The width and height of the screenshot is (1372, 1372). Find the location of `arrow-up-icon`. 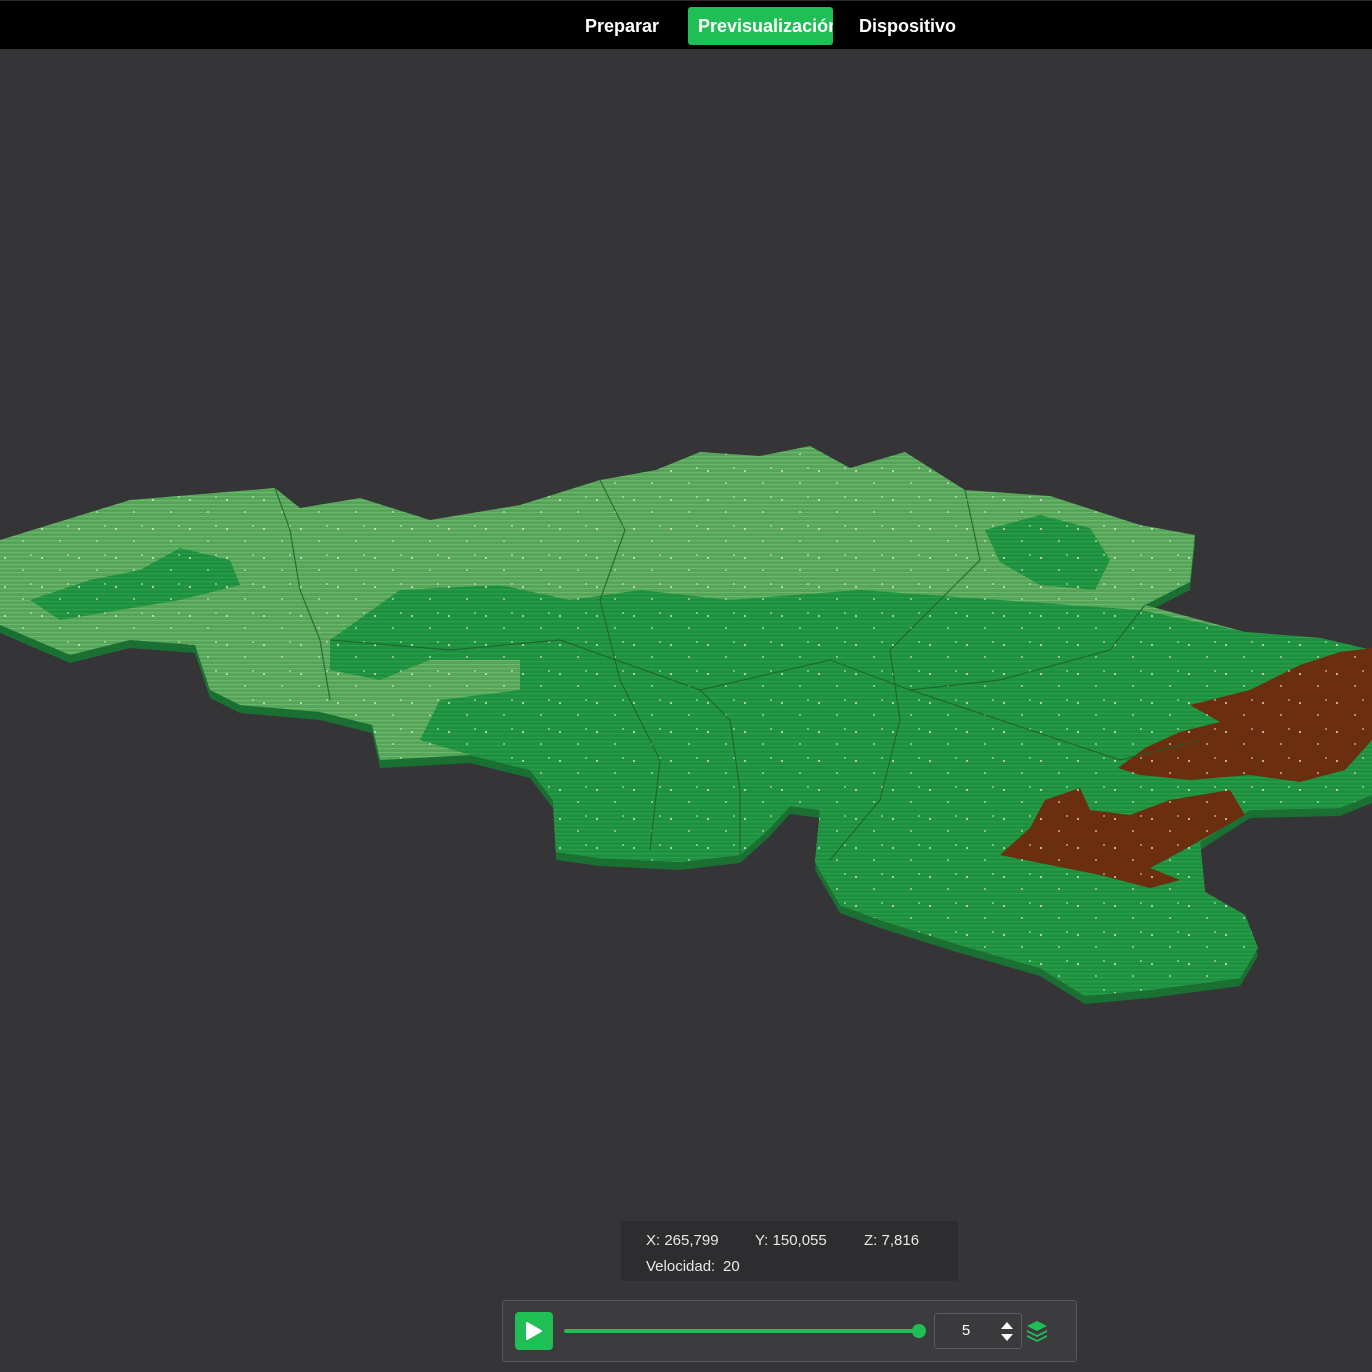

arrow-up-icon is located at coordinates (1007, 1325).